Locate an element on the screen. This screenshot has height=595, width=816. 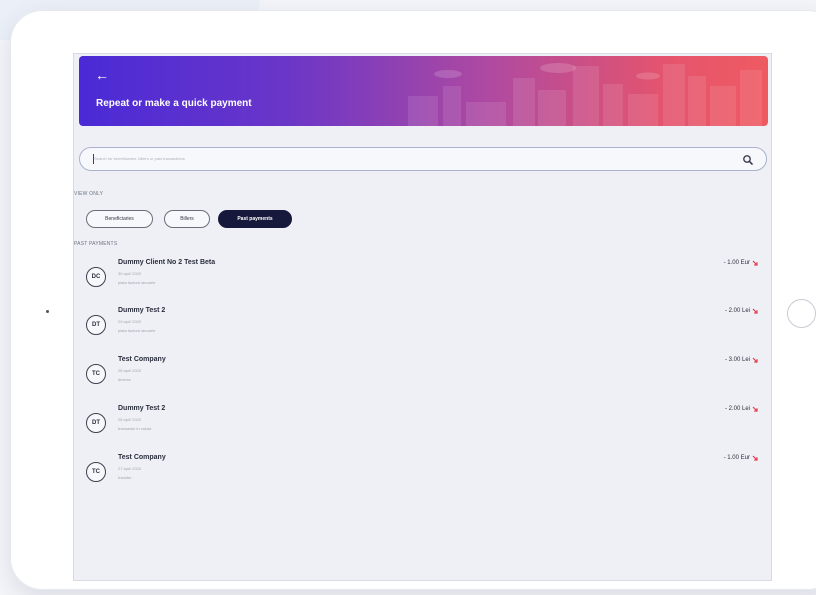
payment-description: transfer is located at coordinates (125, 477).